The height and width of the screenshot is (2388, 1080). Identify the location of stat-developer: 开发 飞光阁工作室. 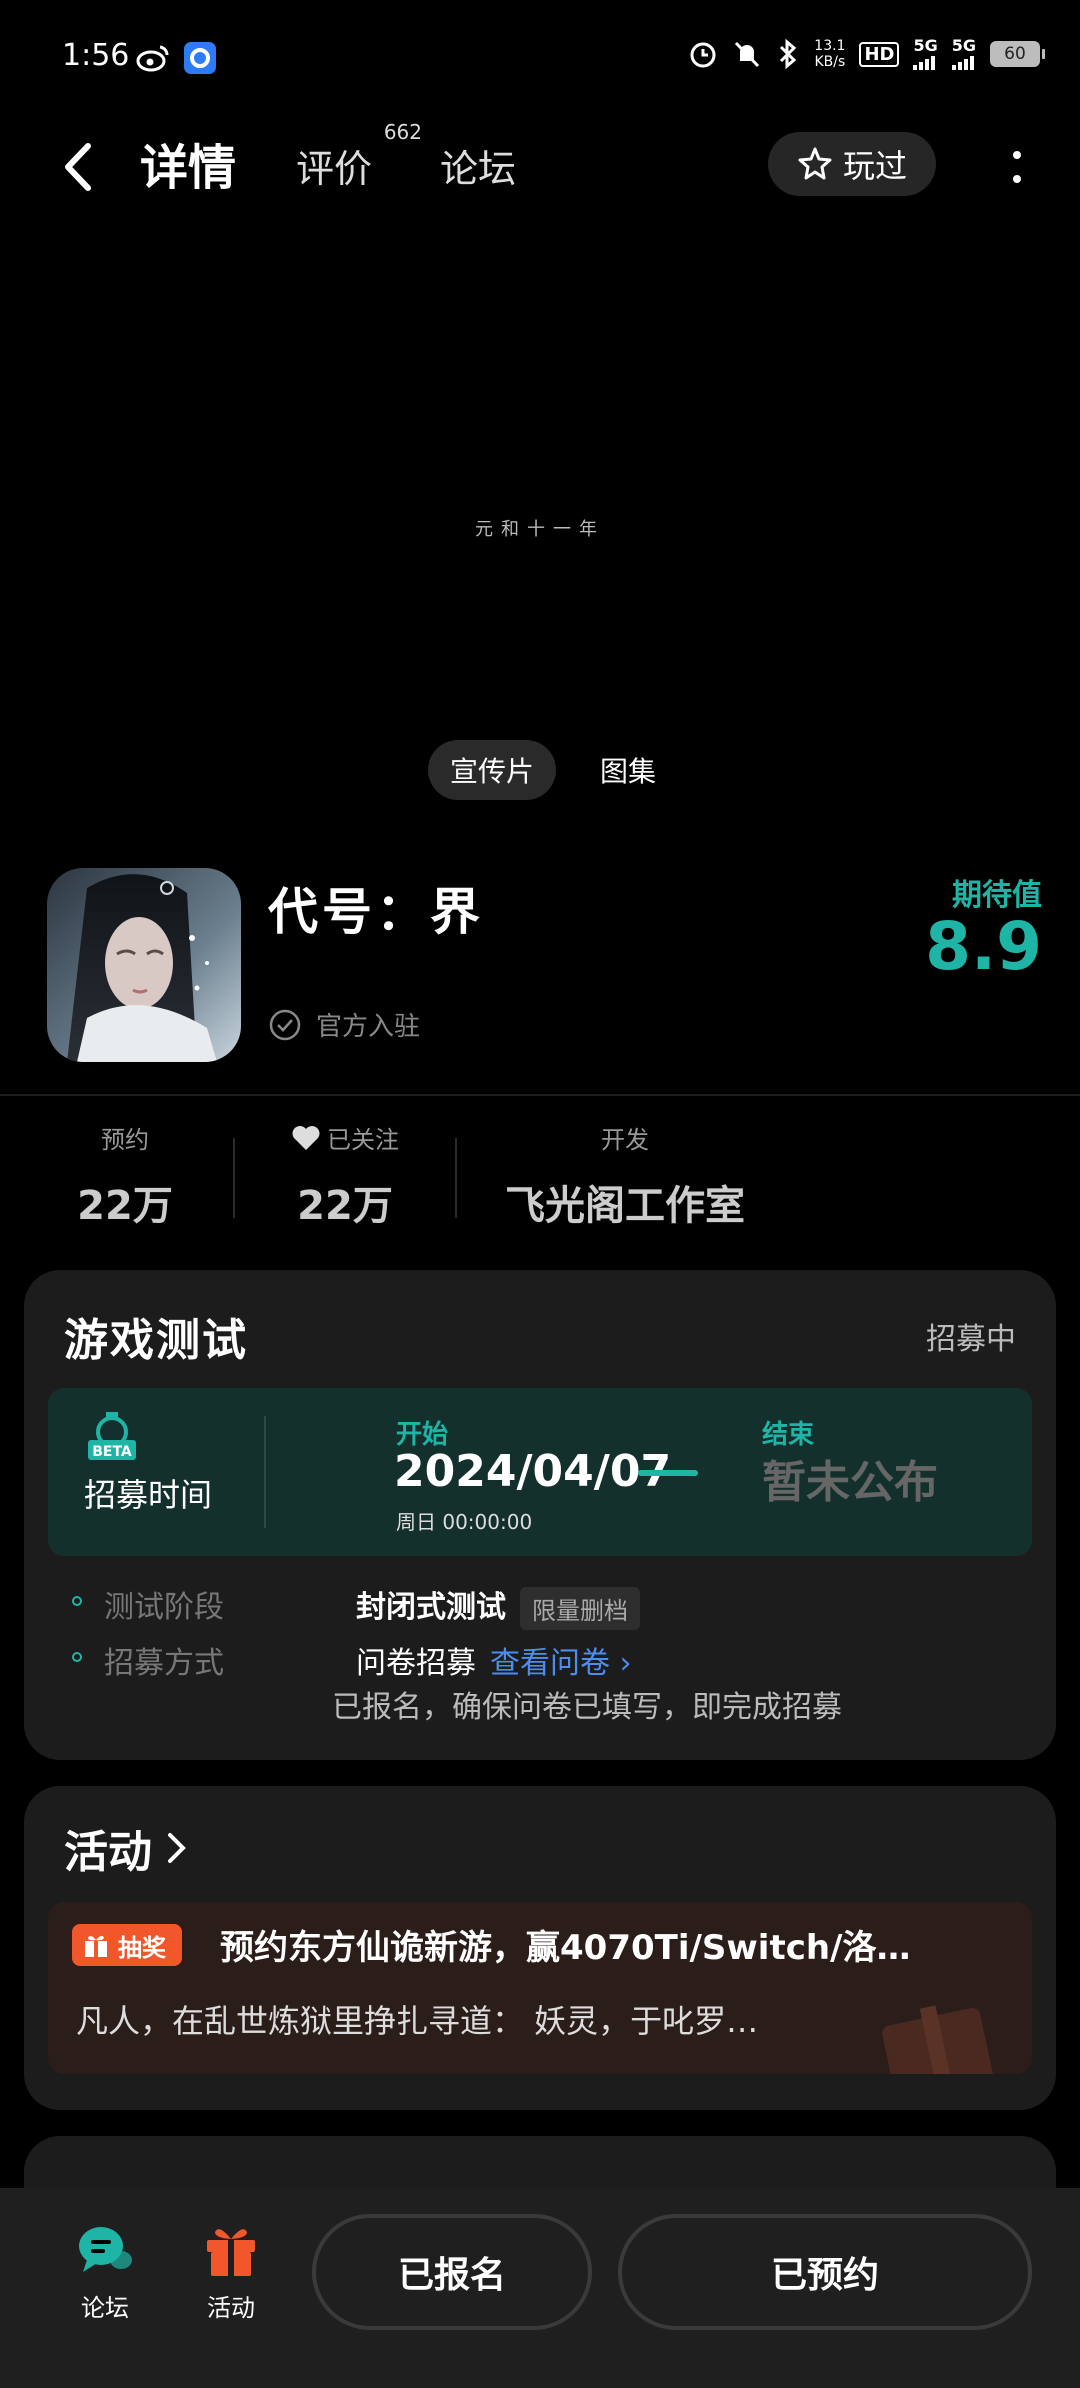
(625, 1175).